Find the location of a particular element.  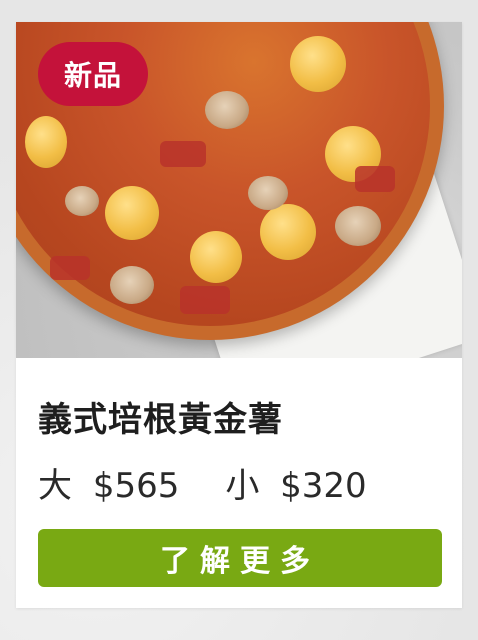

learn-more-button: 了解更多 is located at coordinates (240, 558).